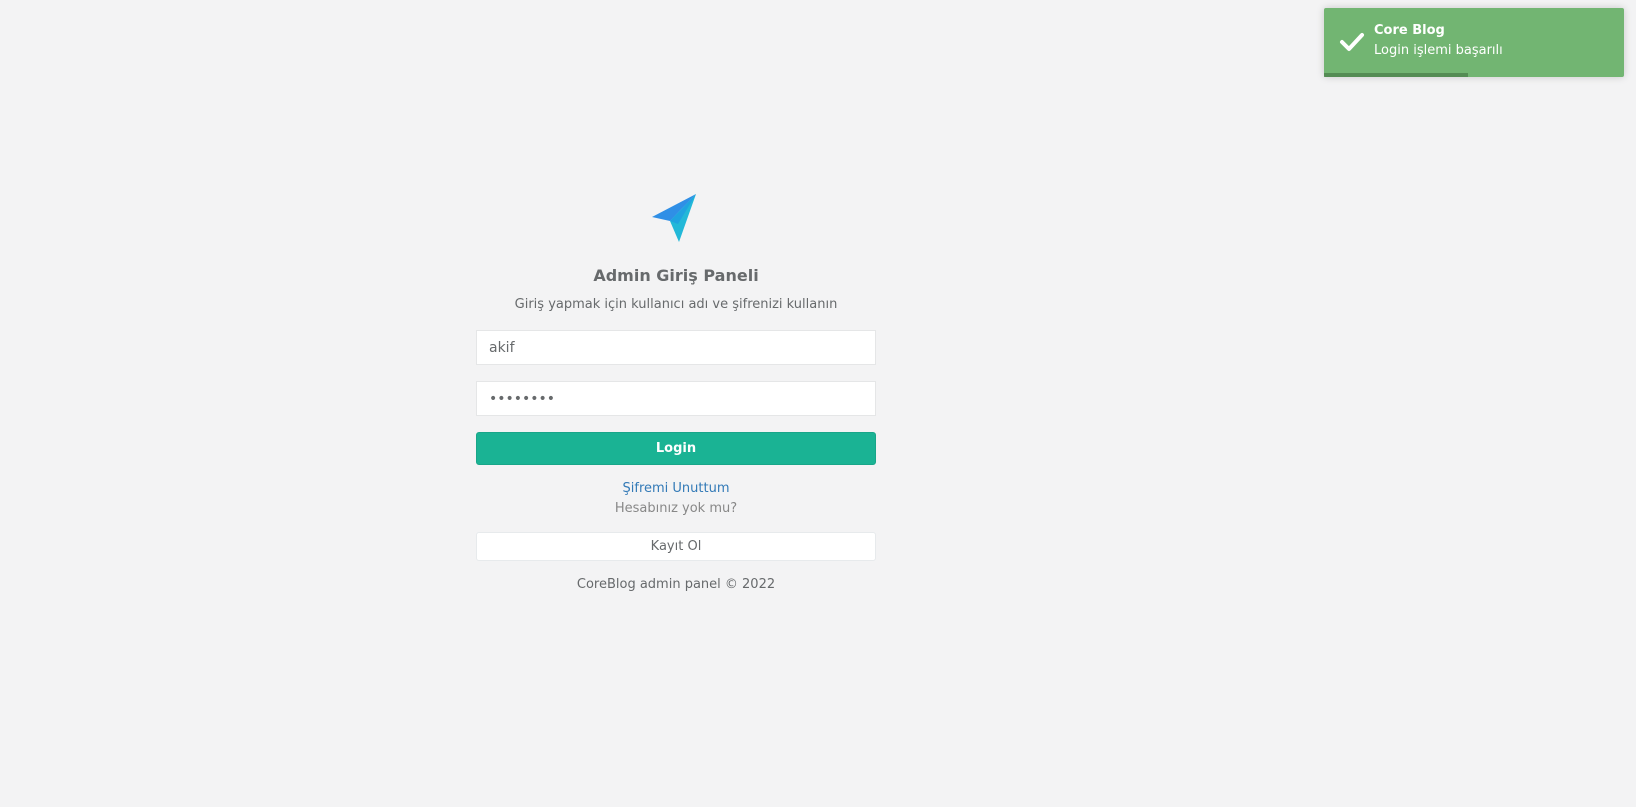  Describe the element at coordinates (676, 584) in the screenshot. I see `footer-copyright: CoreBlog admin panel © 2022` at that location.